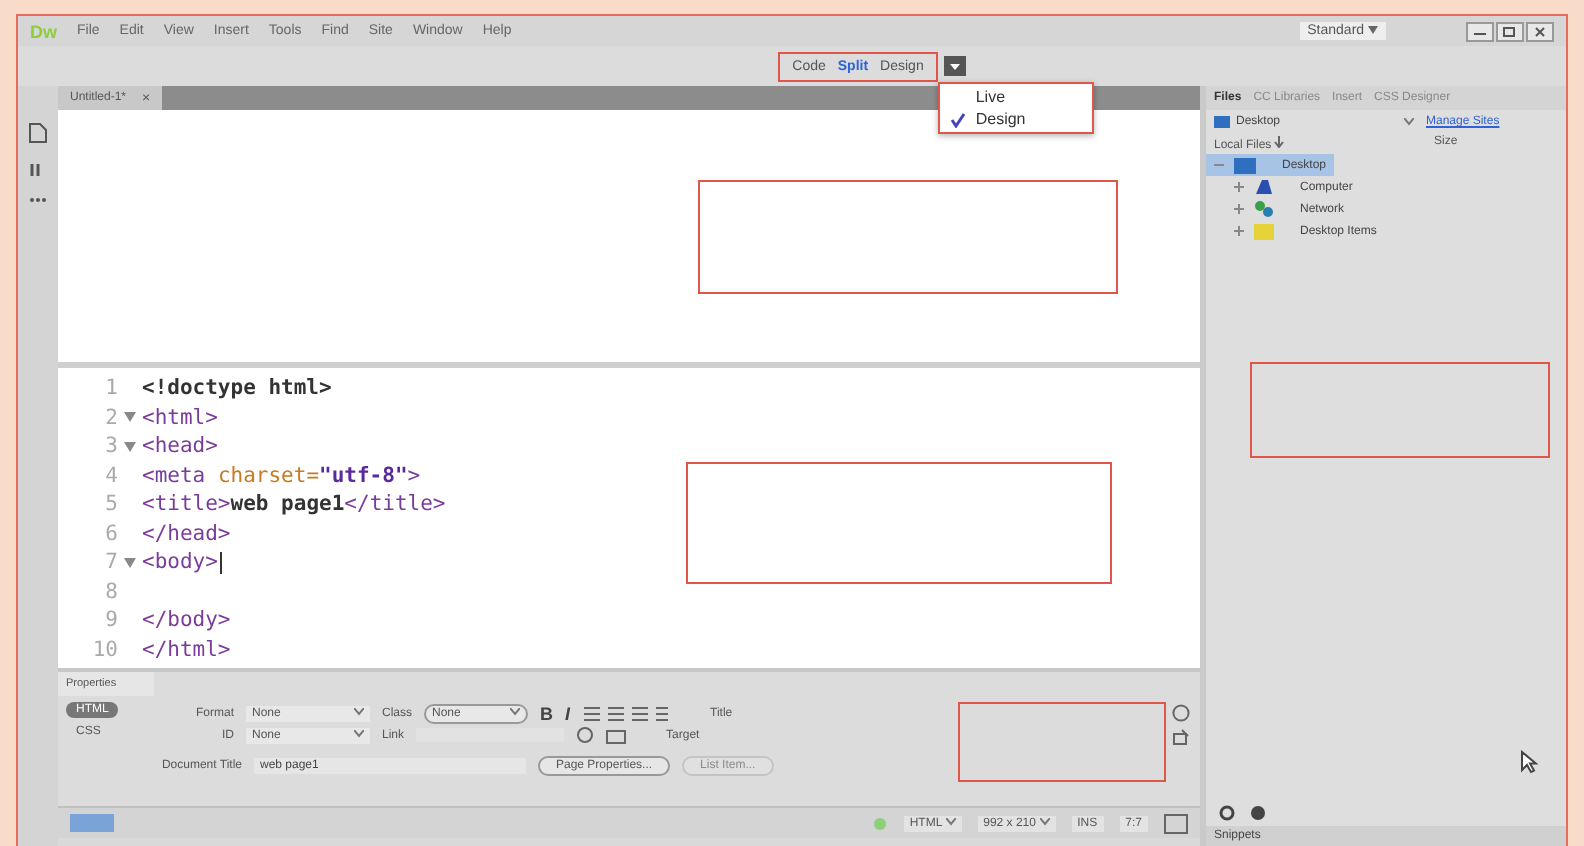 This screenshot has height=846, width=1584. I want to click on code-line: <html>, so click(180, 417).